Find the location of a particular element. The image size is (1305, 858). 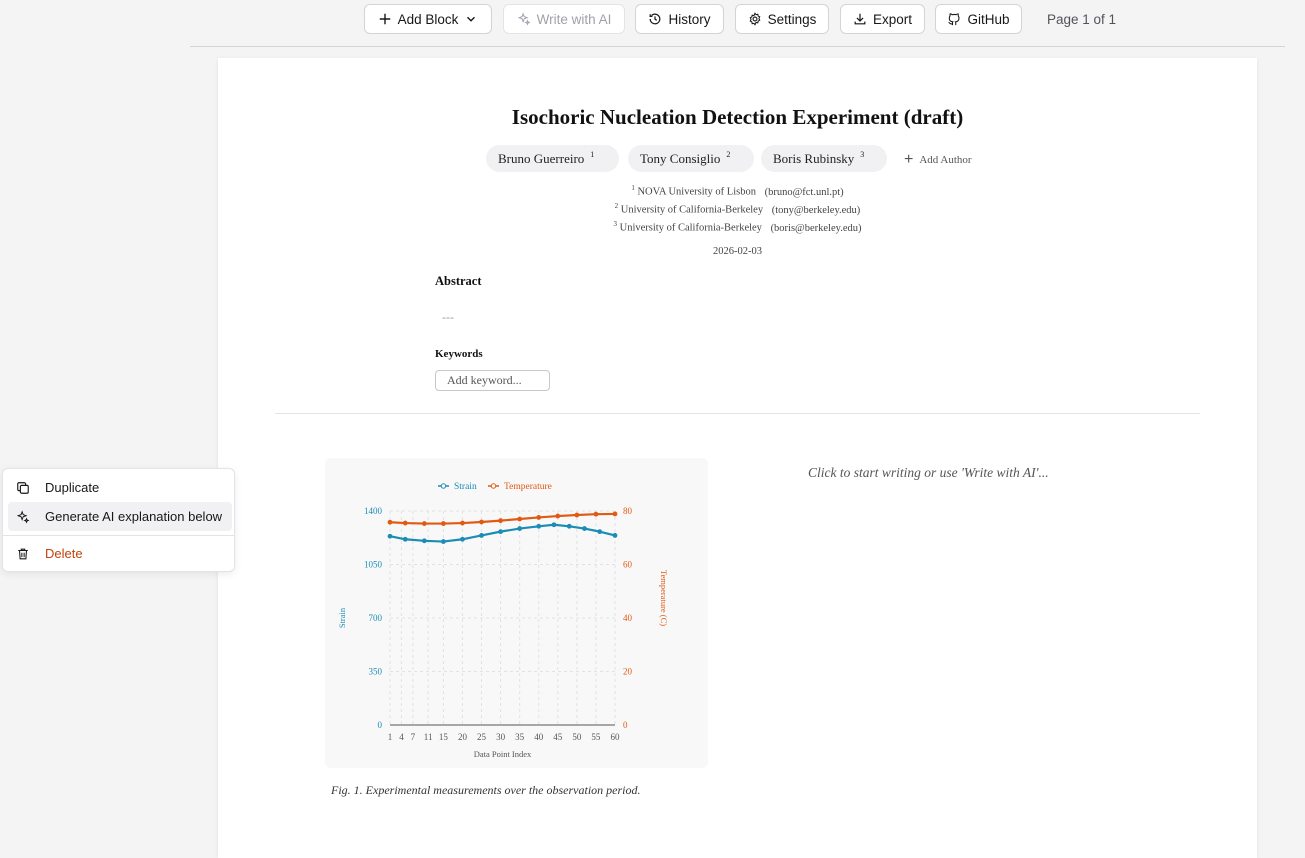

add-author-button: + Add Author is located at coordinates (938, 160).